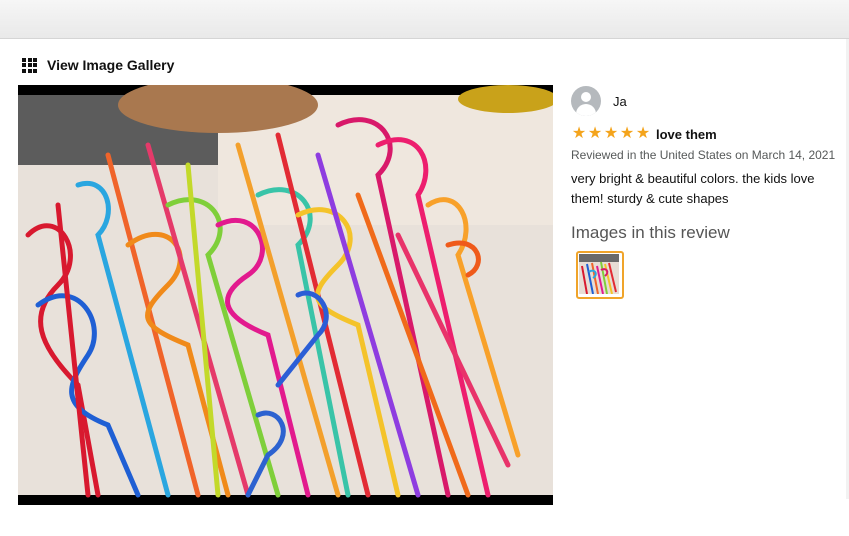 This screenshot has width=849, height=536. I want to click on view-image-gallery-link: View Image Gallery, so click(98, 65).